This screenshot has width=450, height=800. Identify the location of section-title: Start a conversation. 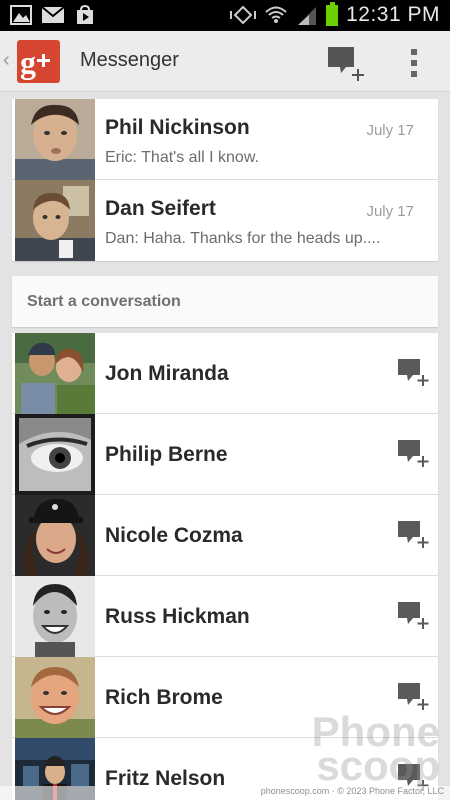
(104, 301).